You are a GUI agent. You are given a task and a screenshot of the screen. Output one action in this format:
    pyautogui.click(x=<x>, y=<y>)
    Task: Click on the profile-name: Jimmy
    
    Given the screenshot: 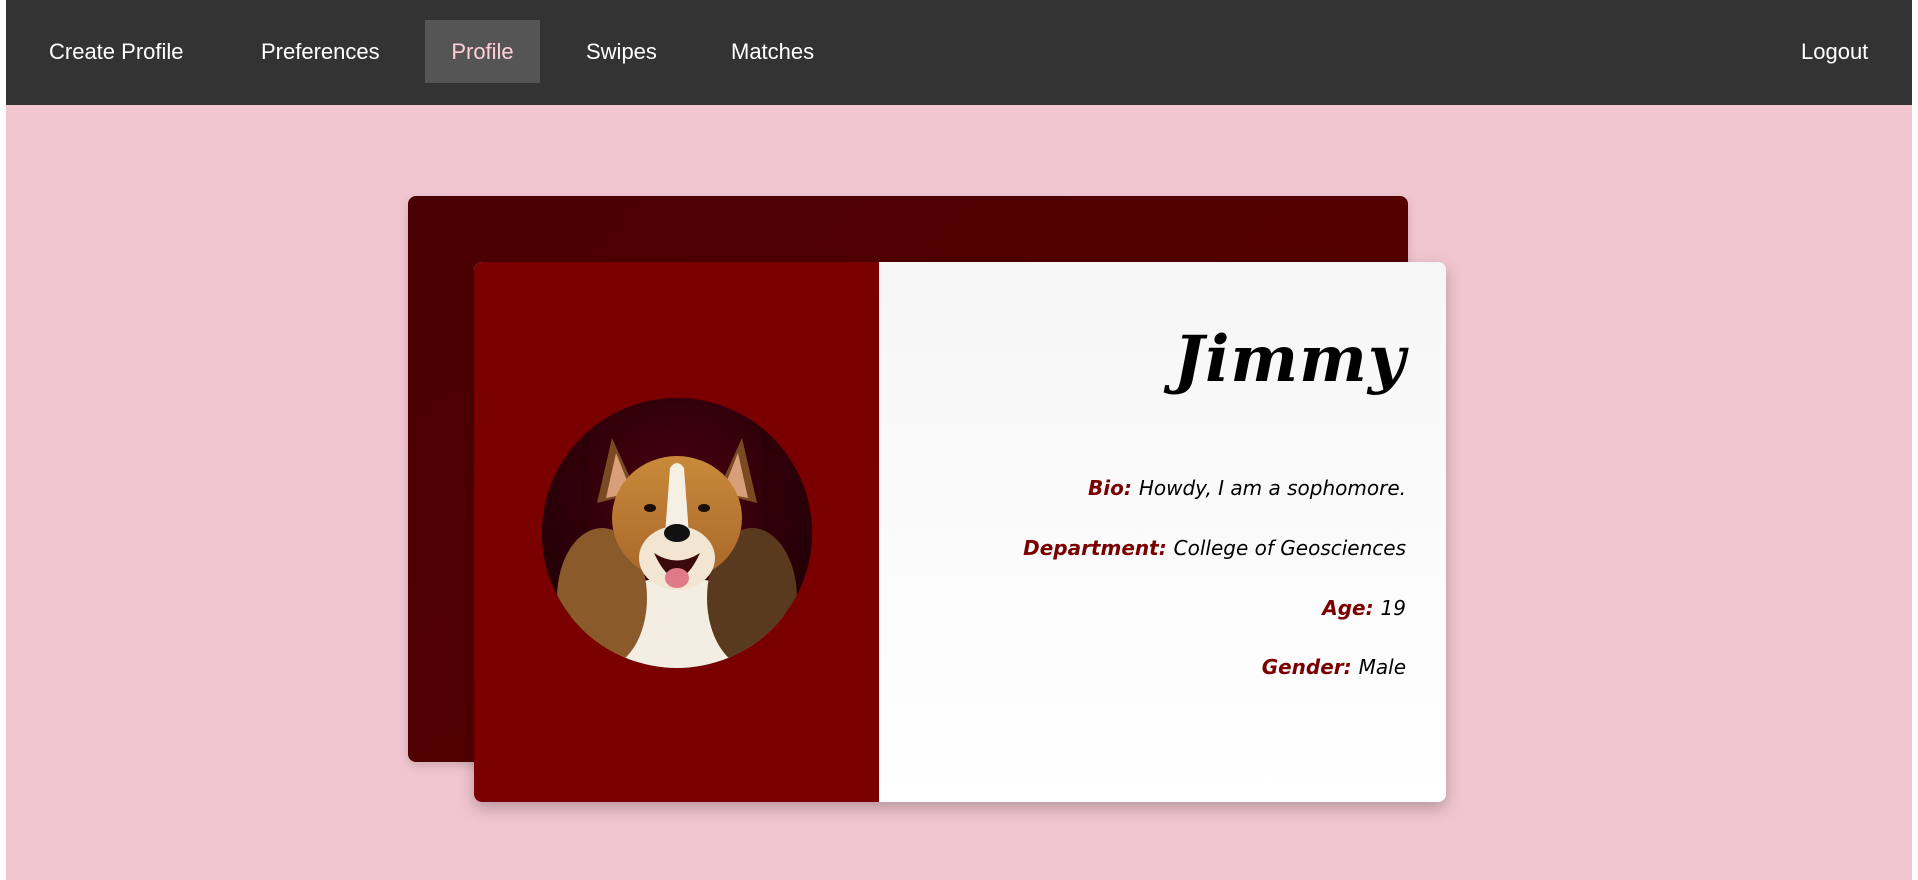 What is the action you would take?
    pyautogui.click(x=1289, y=359)
    